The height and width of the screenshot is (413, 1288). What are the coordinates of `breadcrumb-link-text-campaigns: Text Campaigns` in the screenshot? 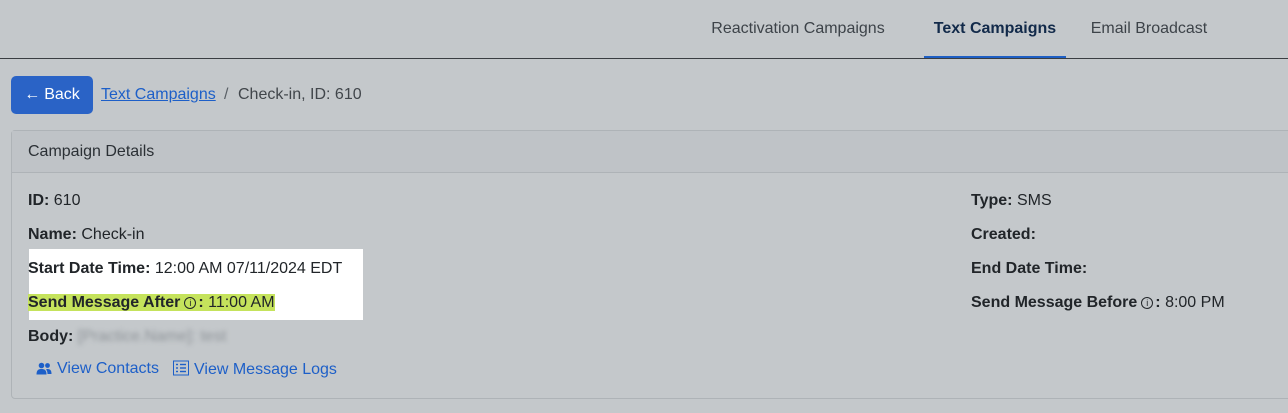 It's located at (158, 95).